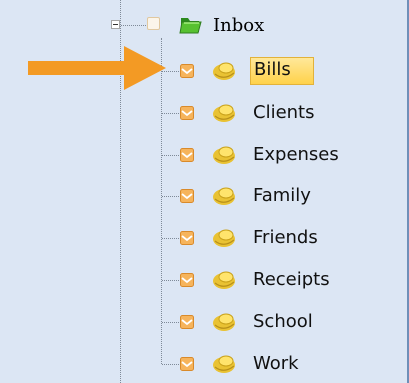 The image size is (409, 383). Describe the element at coordinates (296, 155) in the screenshot. I see `folder-label: Expenses` at that location.